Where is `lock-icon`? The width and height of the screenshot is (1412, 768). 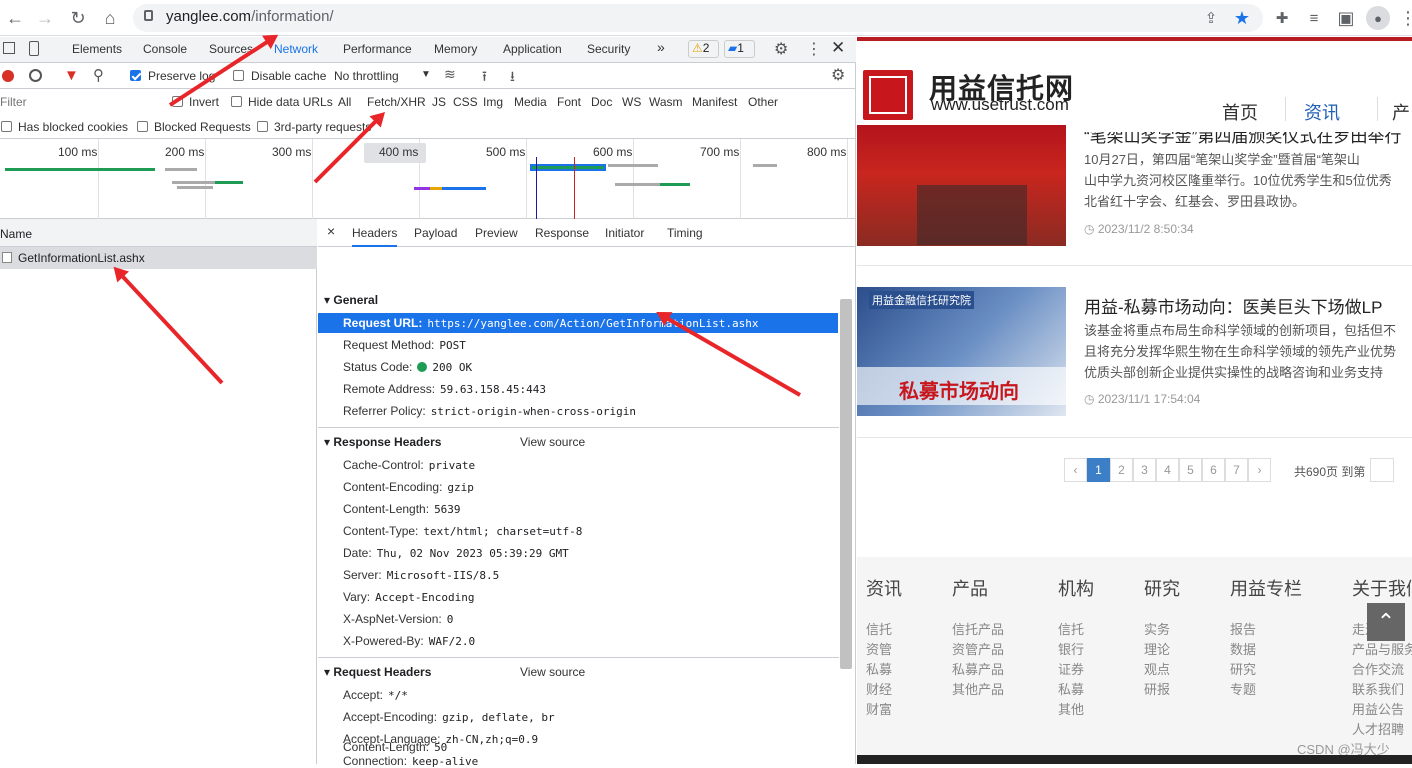 lock-icon is located at coordinates (148, 15).